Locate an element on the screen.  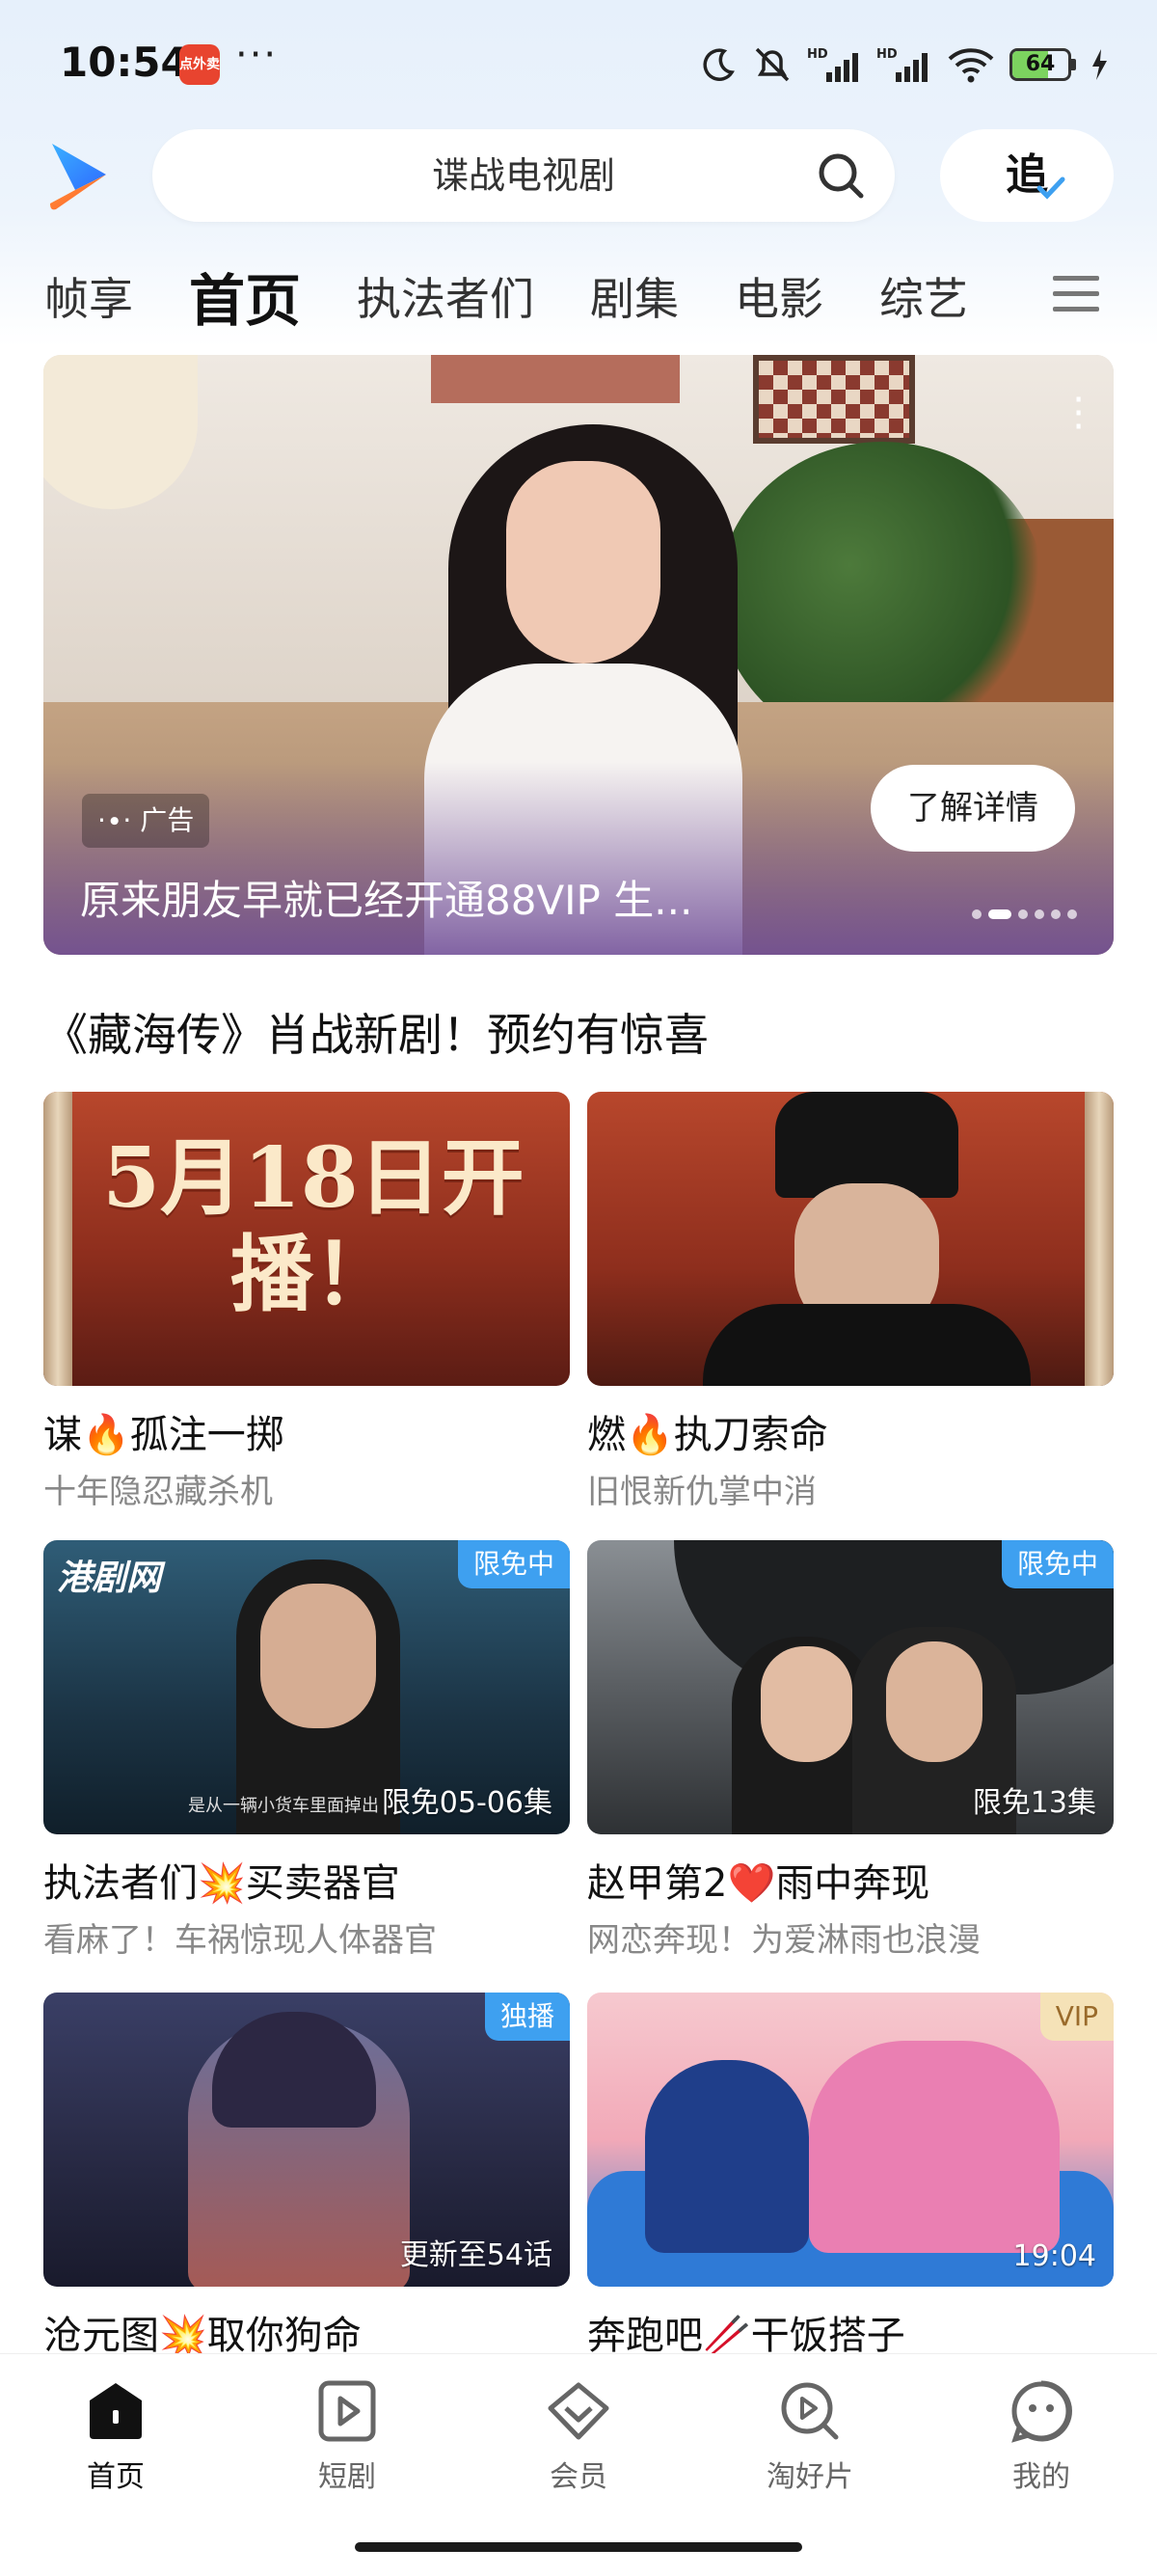
video-thumbnail: VIP 19:04 is located at coordinates (850, 2140).